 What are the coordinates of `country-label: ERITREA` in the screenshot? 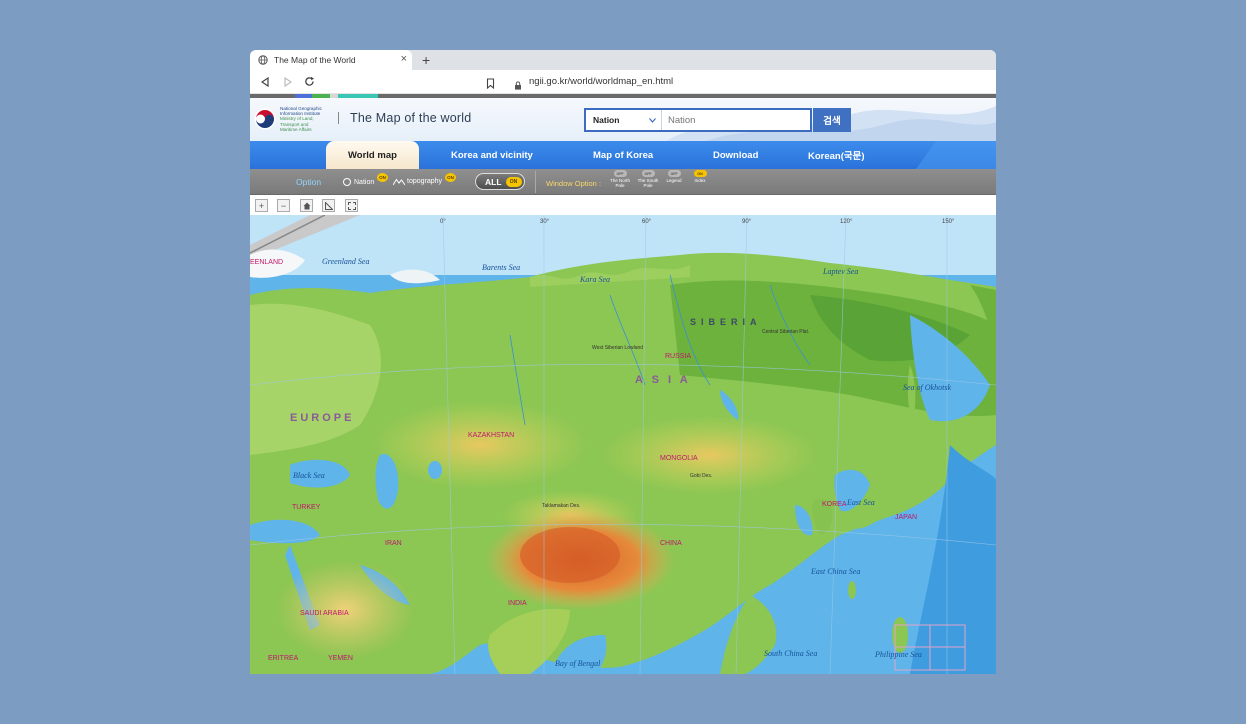 It's located at (283, 658).